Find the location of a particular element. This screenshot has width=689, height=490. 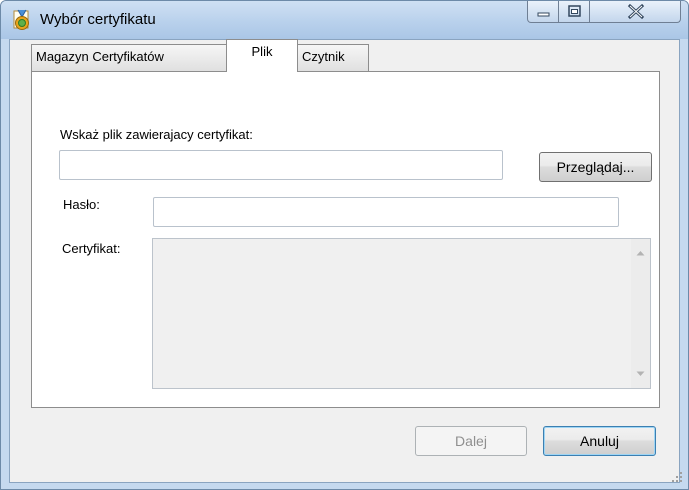

scroll-up-icon is located at coordinates (640, 253).